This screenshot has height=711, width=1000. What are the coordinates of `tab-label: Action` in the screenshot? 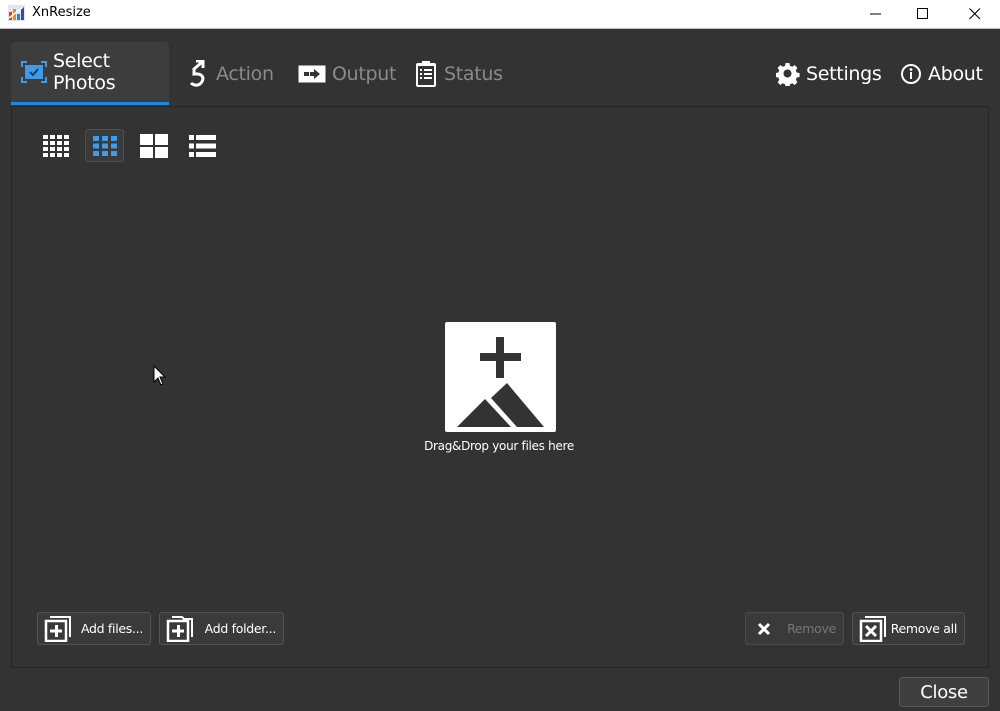 It's located at (245, 73).